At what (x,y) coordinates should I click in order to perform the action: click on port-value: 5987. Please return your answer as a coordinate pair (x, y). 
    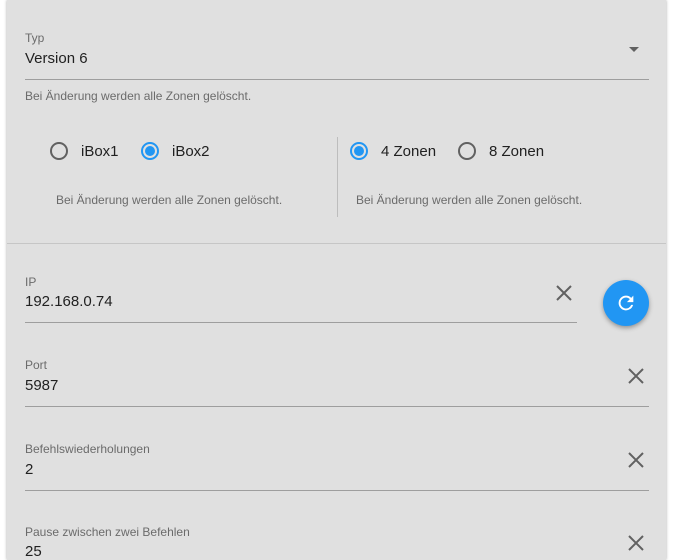
    Looking at the image, I should click on (42, 385).